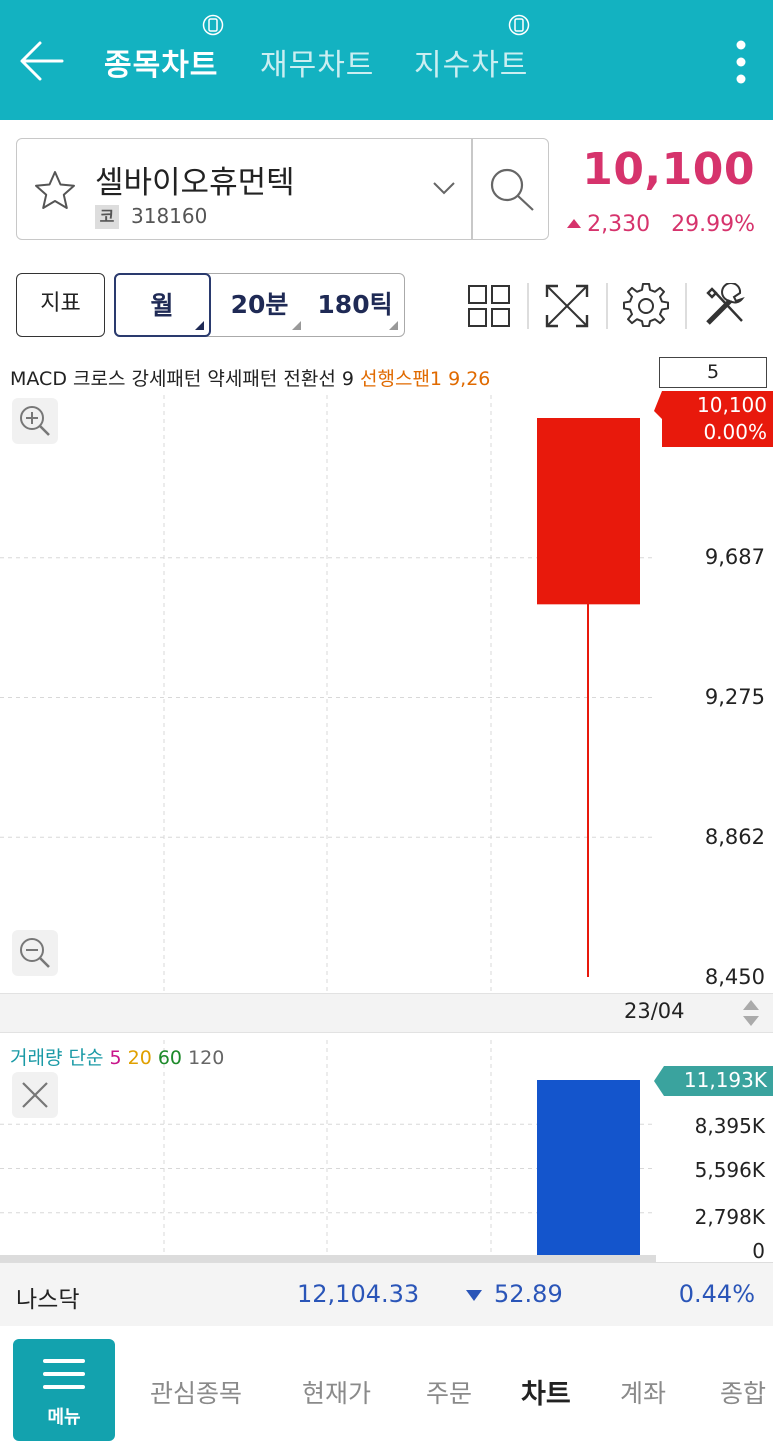  What do you see at coordinates (661, 224) in the screenshot?
I see `price-change: 2,330 29.99%` at bounding box center [661, 224].